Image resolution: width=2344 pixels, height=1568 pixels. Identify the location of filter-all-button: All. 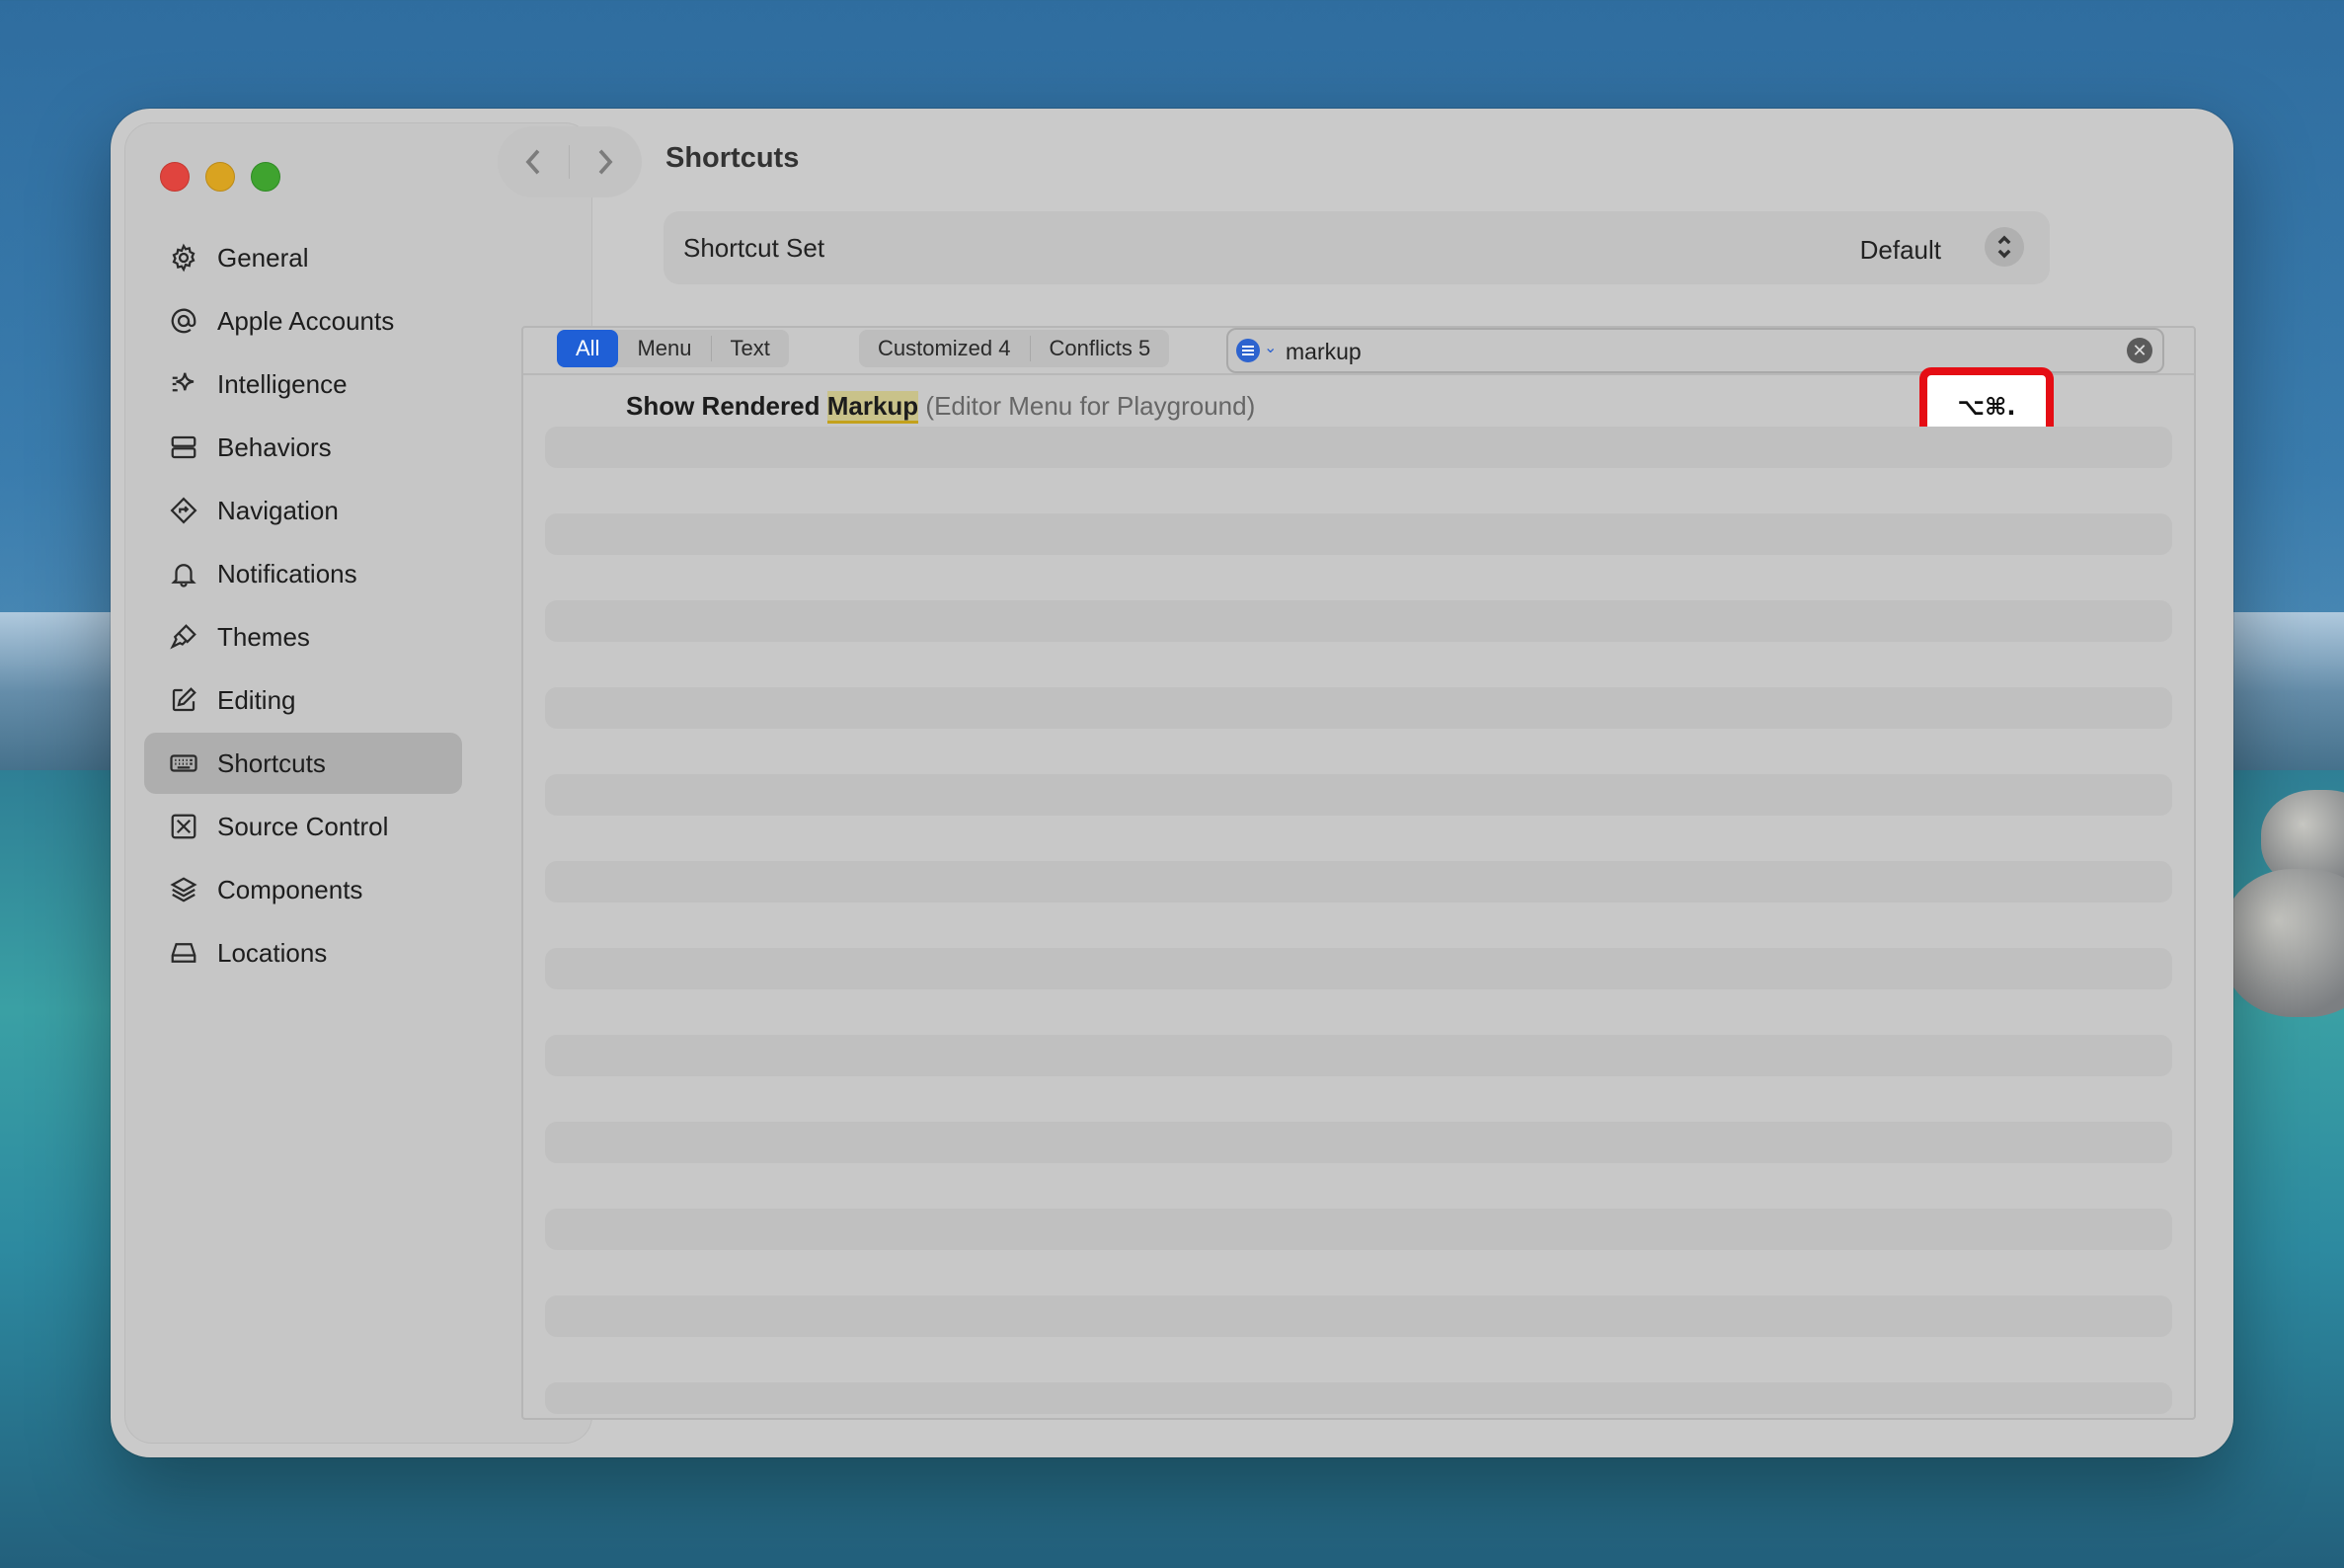
(588, 348).